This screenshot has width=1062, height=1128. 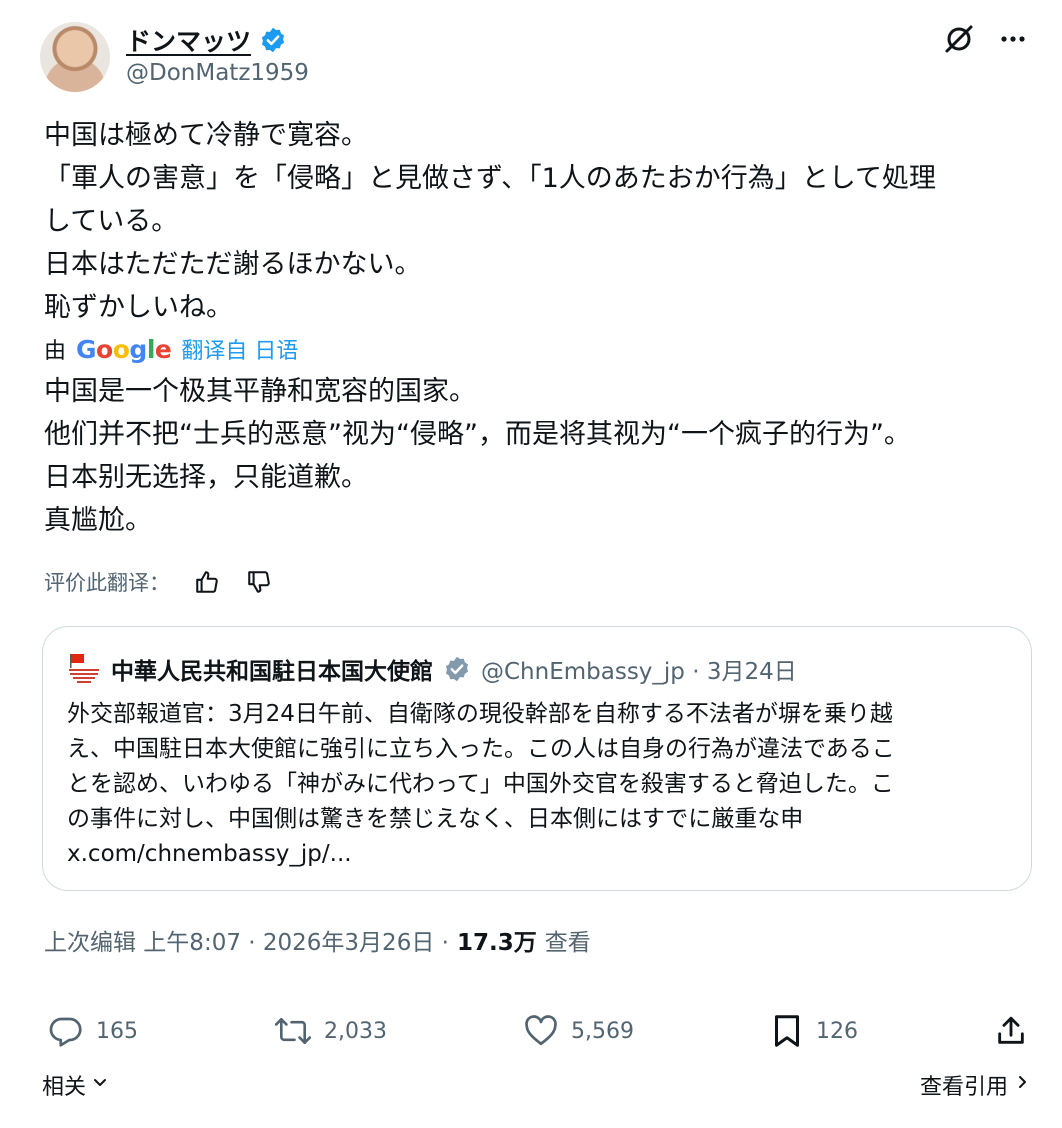 What do you see at coordinates (959, 39) in the screenshot?
I see `grok-icon` at bounding box center [959, 39].